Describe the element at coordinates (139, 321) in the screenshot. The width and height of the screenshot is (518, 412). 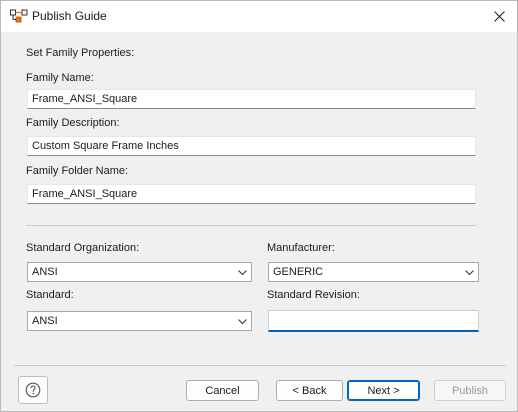
I see `standard-select: ANSI` at that location.